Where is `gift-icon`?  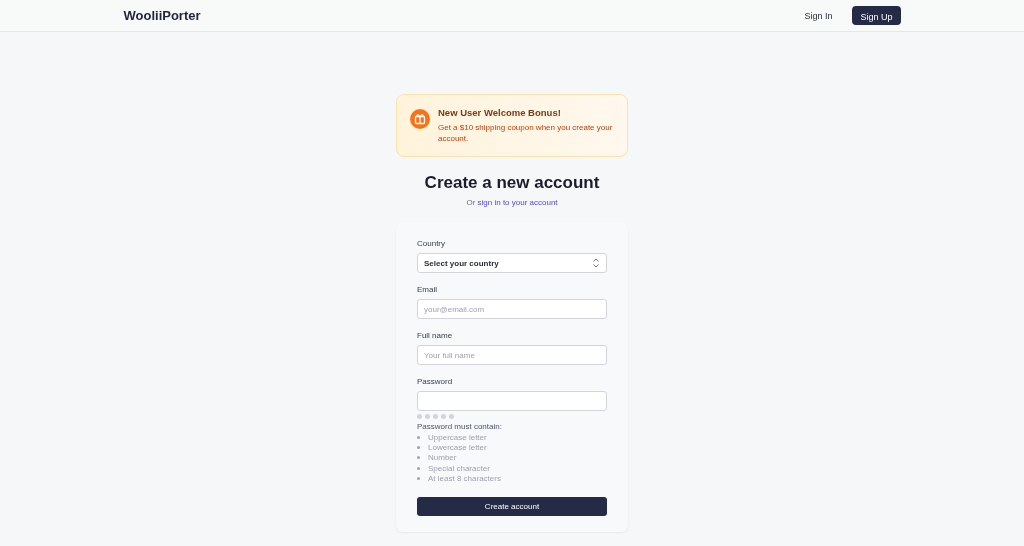 gift-icon is located at coordinates (420, 119).